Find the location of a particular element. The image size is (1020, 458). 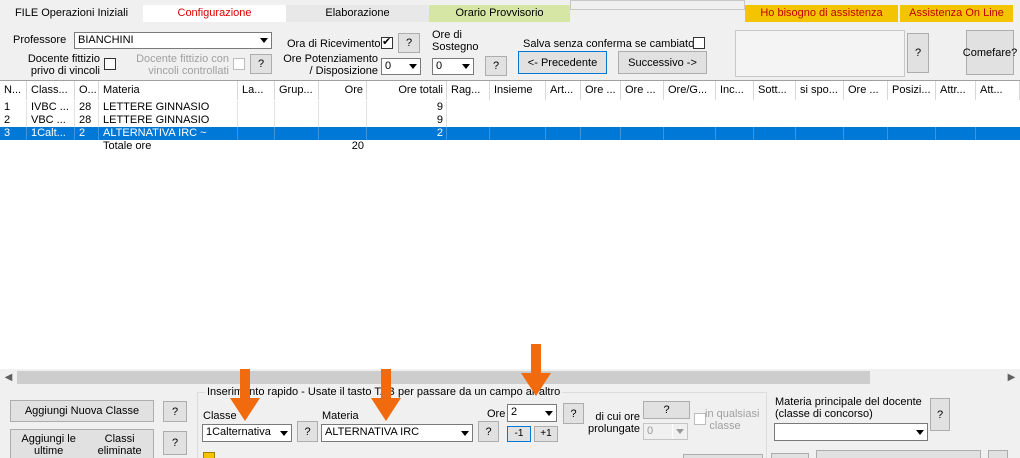

cell-o: 28 is located at coordinates (87, 120).